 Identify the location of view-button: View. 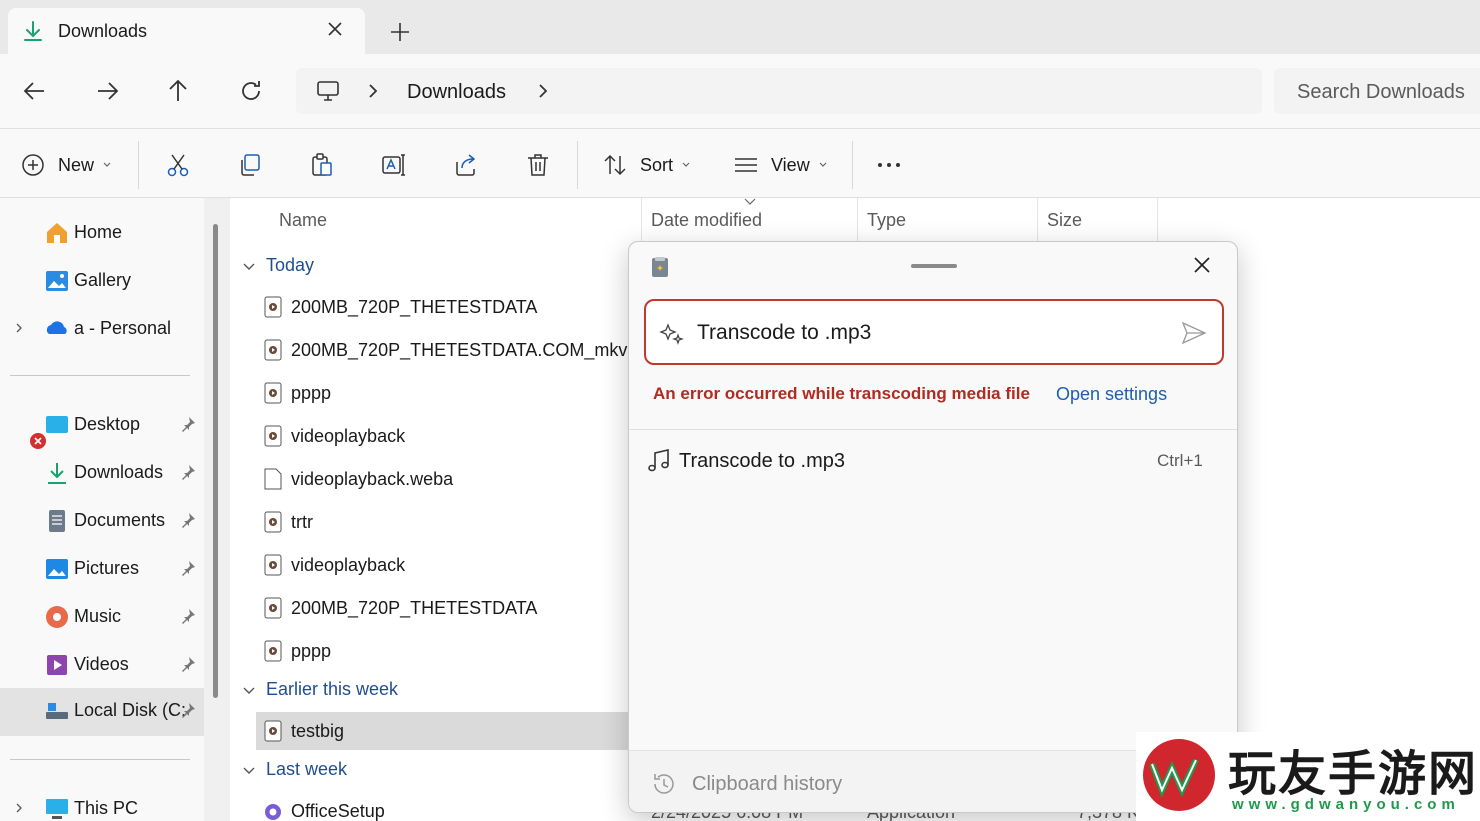
(780, 165).